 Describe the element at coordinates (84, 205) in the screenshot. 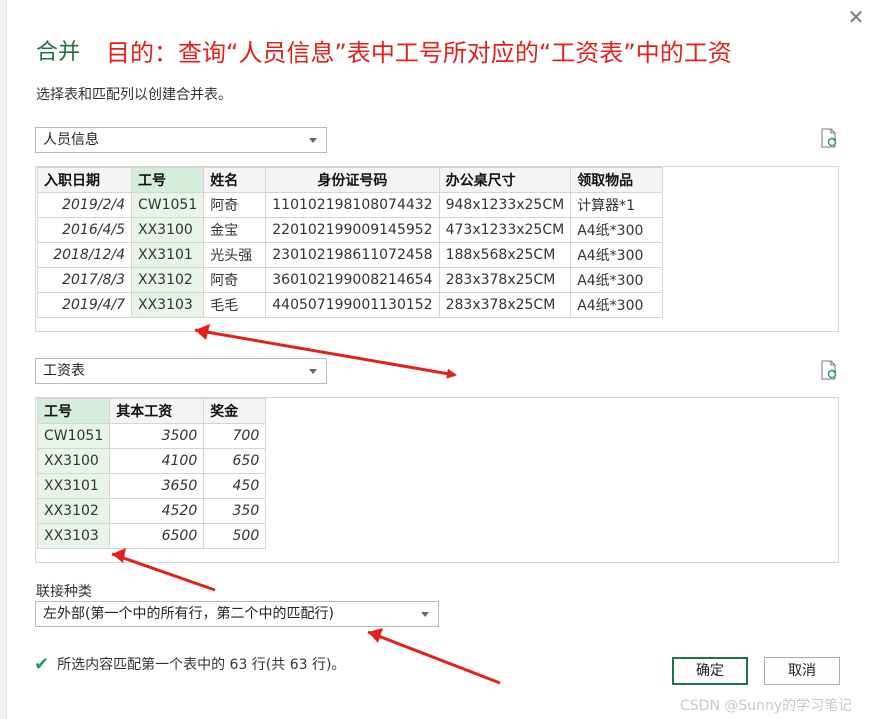

I see `table1-cell: 2019/2/4` at that location.